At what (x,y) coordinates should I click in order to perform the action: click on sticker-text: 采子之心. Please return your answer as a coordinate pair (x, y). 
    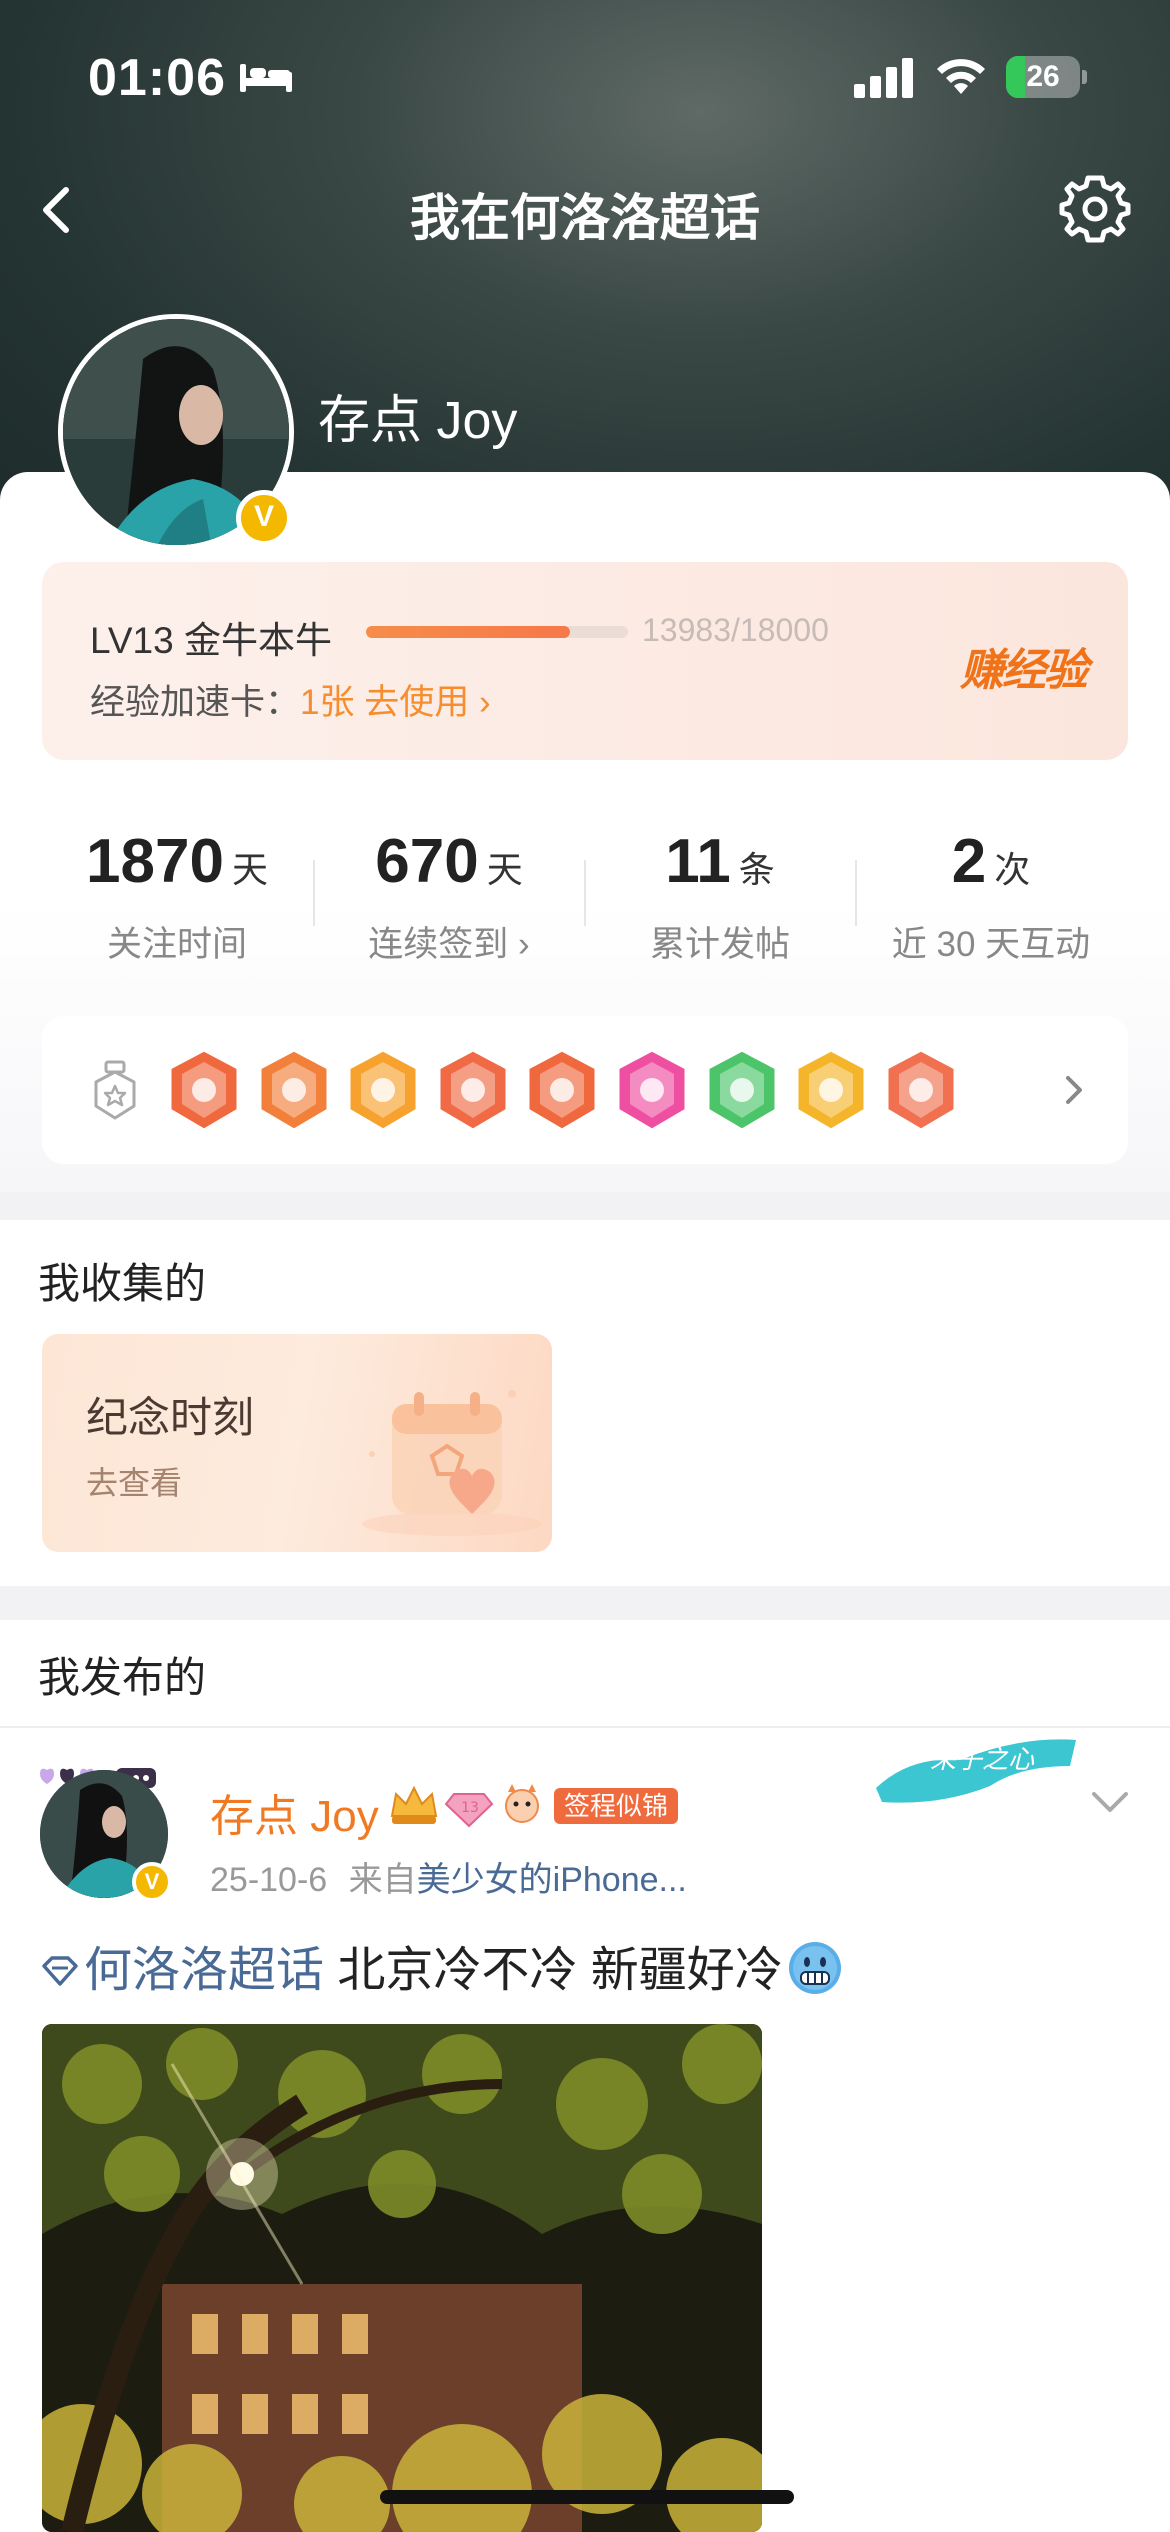
    Looking at the image, I should click on (982, 1760).